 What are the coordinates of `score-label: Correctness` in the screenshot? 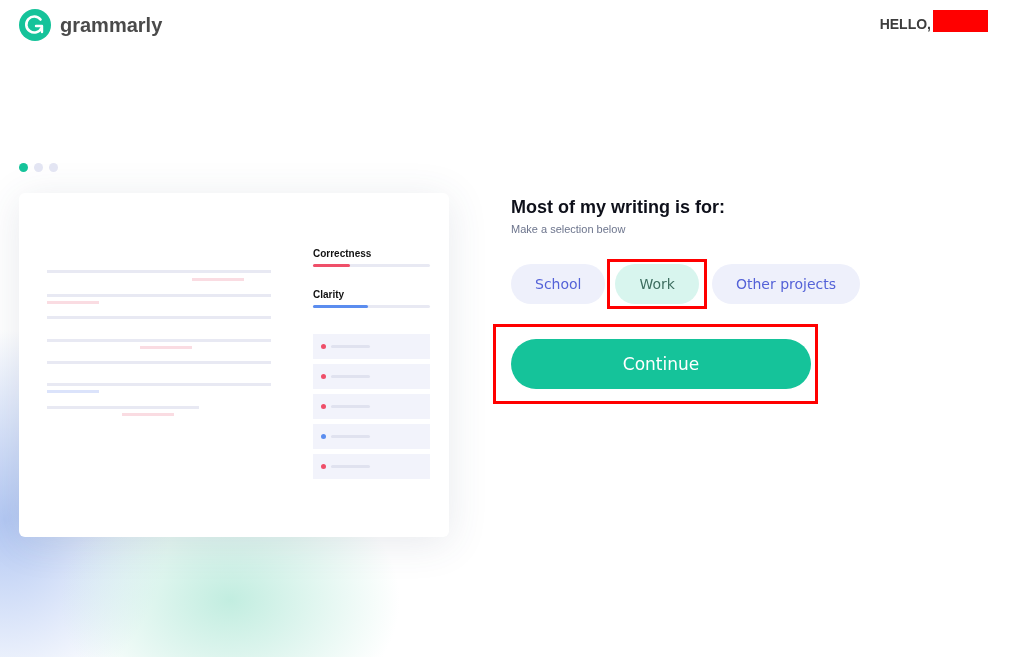 It's located at (343, 253).